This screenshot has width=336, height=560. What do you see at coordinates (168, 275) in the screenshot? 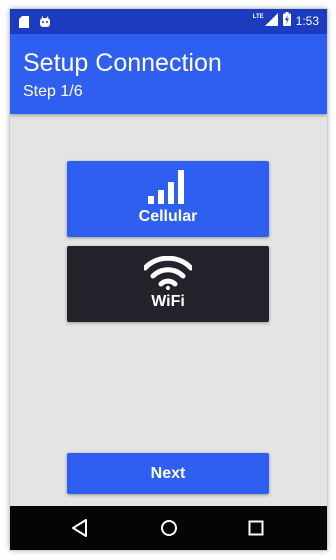
I see `wifi-icon` at bounding box center [168, 275].